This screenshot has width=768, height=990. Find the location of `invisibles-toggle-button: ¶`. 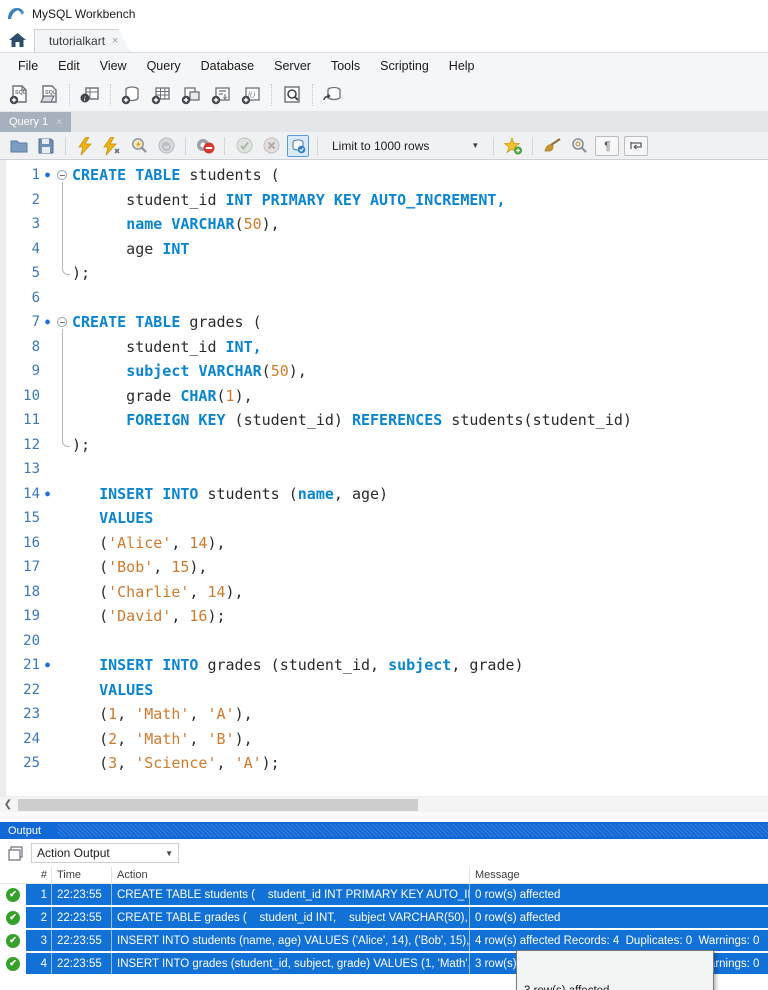

invisibles-toggle-button: ¶ is located at coordinates (607, 145).